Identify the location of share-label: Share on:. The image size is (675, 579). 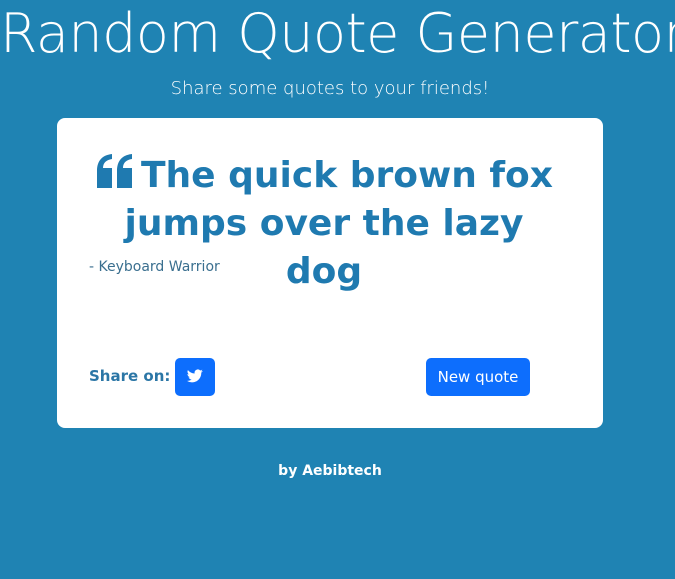
(130, 376).